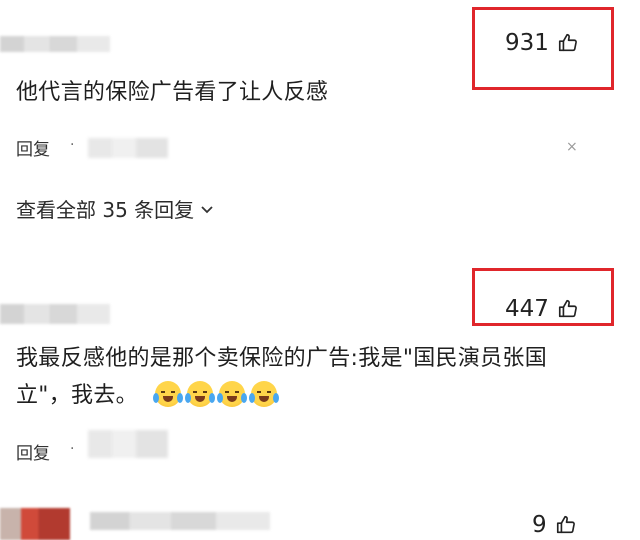 Image resolution: width=640 pixels, height=540 pixels. Describe the element at coordinates (33, 147) in the screenshot. I see `comment-1-reply-button: 回复` at that location.